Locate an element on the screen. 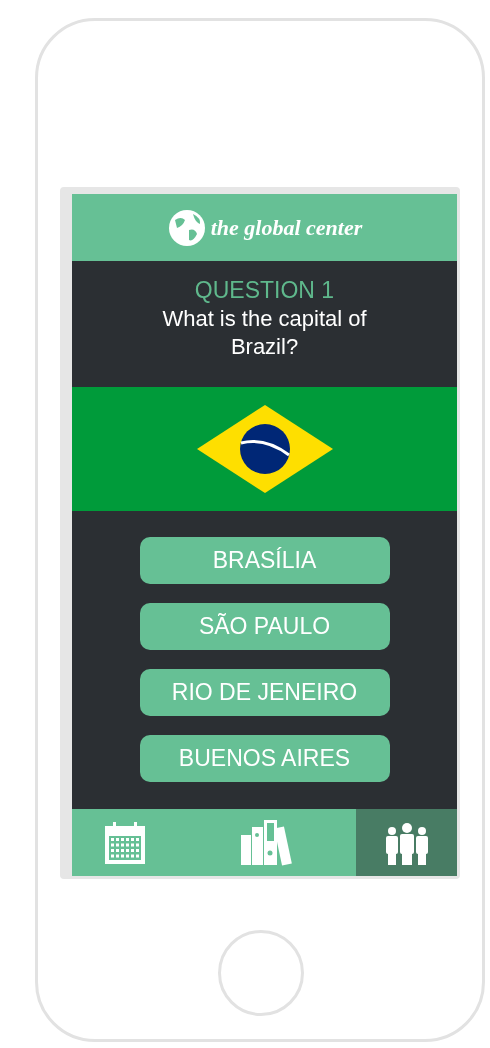 The height and width of the screenshot is (1048, 490). answer-button: SÃO PAULO is located at coordinates (264, 626).